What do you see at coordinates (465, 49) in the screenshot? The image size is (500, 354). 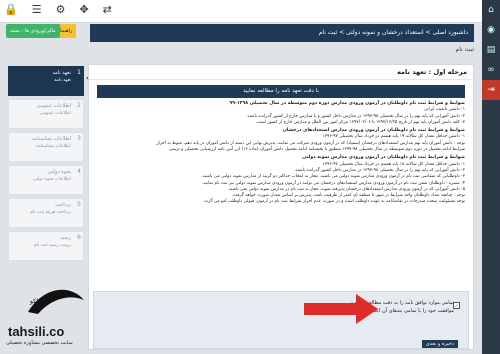 I see `page-title: ثبت نام` at bounding box center [465, 49].